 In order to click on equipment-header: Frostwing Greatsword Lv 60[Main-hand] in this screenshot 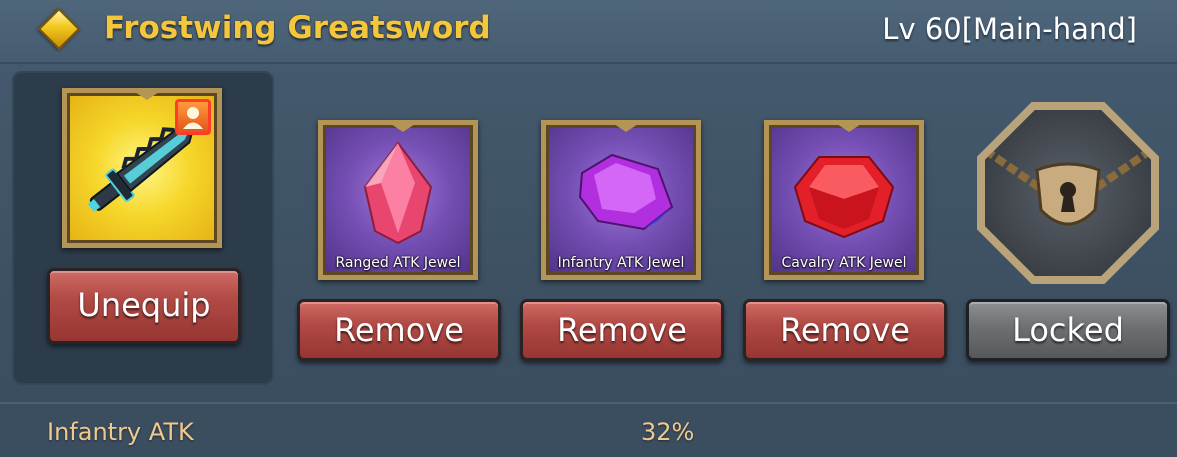, I will do `click(588, 32)`.